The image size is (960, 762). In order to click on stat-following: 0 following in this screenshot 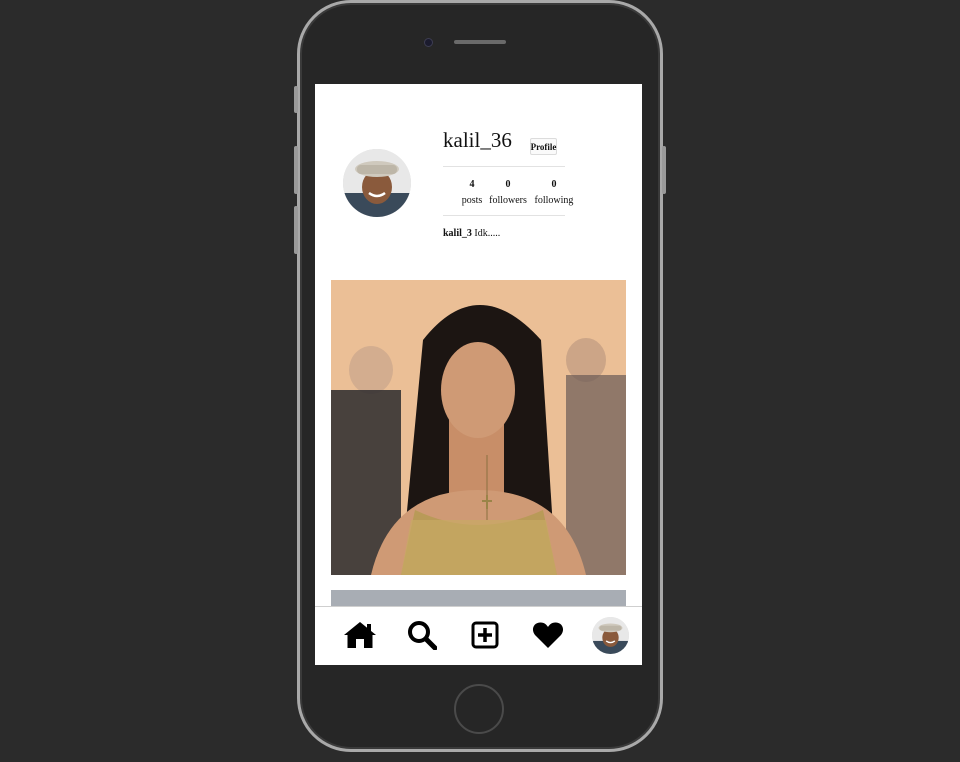, I will do `click(554, 193)`.